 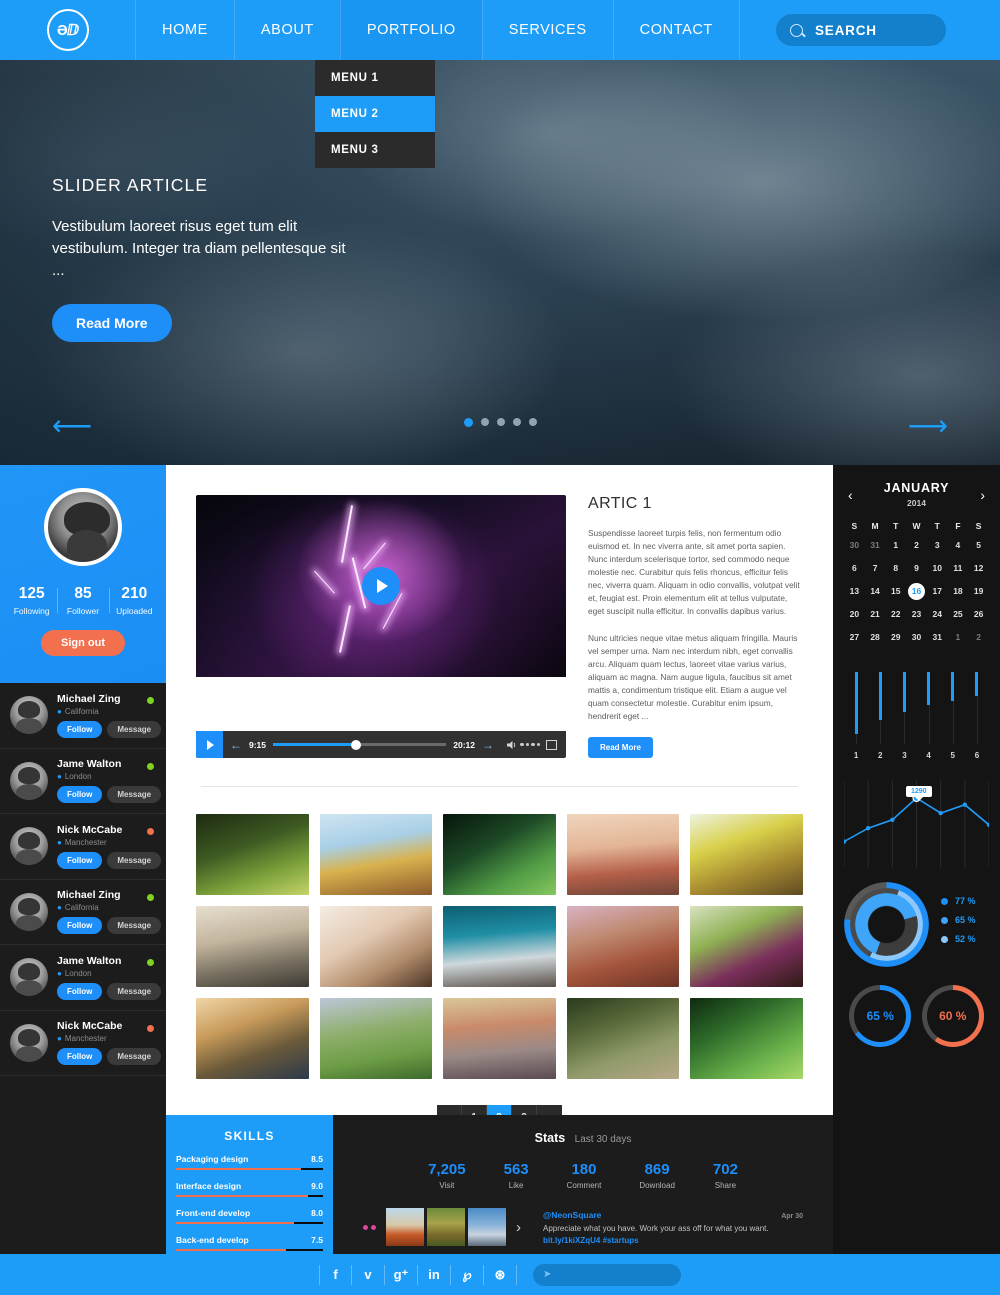 I want to click on gallery-thumbnail-snow-mountains, so click(x=499, y=946).